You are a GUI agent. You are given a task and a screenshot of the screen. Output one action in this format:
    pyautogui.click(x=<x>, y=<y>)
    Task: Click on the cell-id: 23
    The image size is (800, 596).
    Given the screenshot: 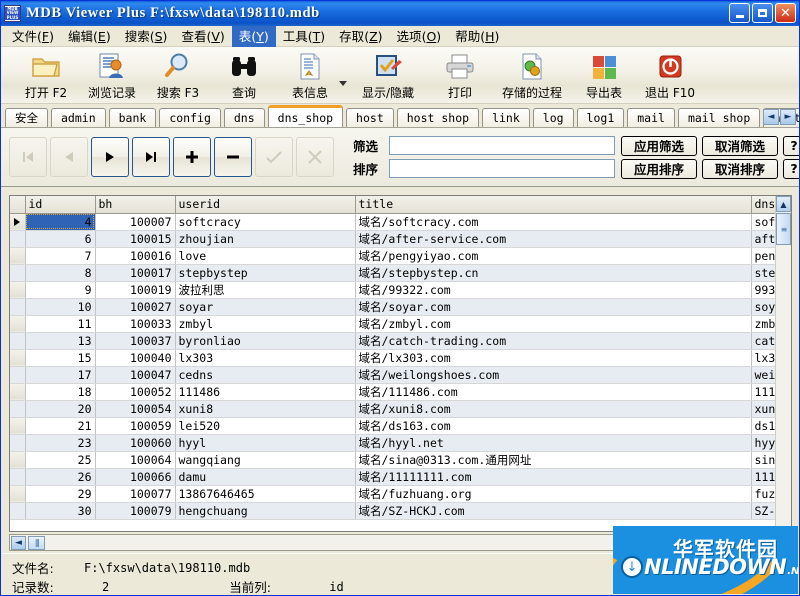 What is the action you would take?
    pyautogui.click(x=60, y=443)
    